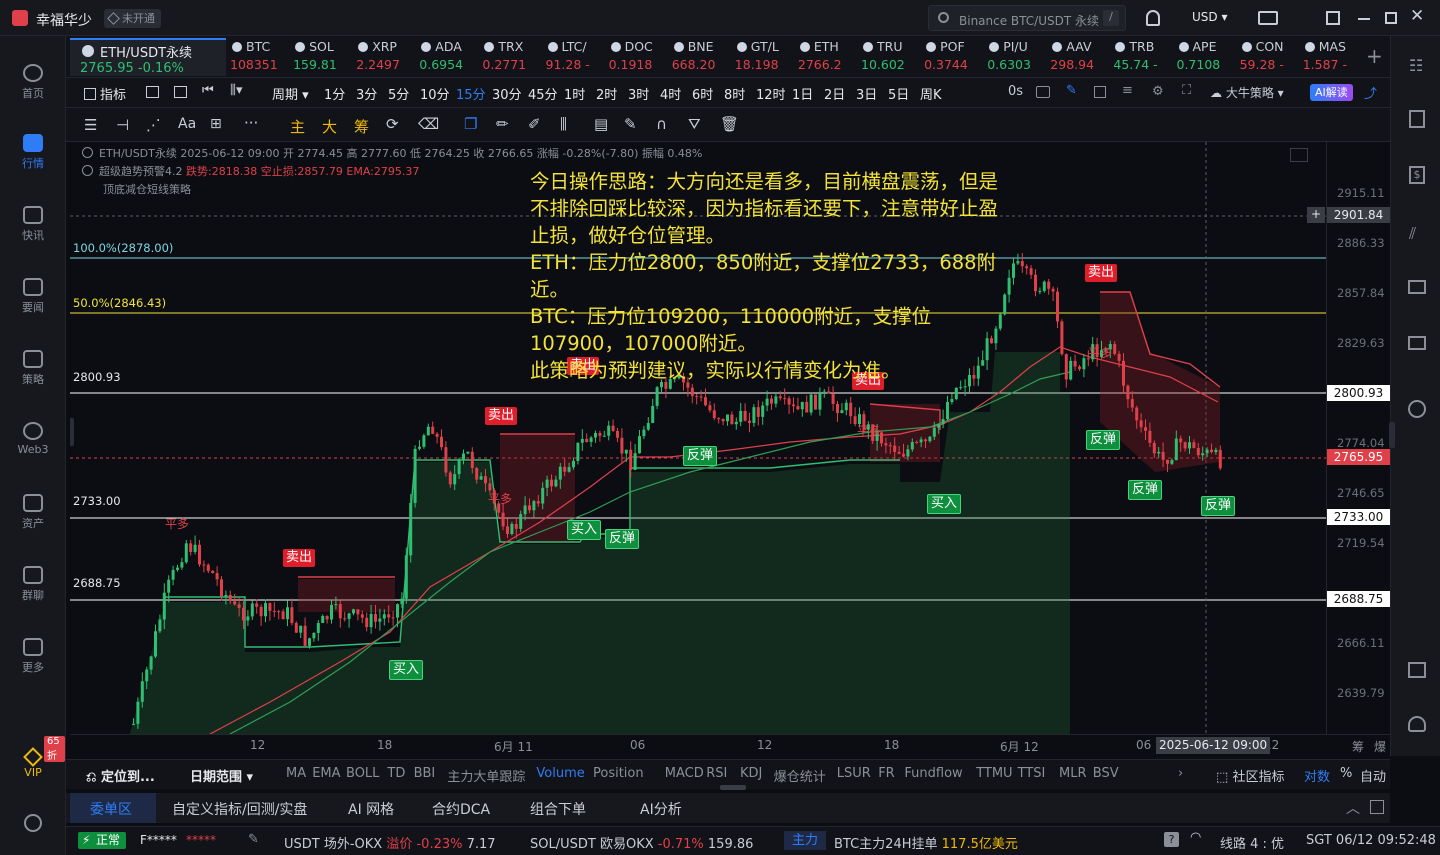 The image size is (1440, 855). What do you see at coordinates (1252, 842) in the screenshot?
I see `line-status: 线路 4 : 优` at bounding box center [1252, 842].